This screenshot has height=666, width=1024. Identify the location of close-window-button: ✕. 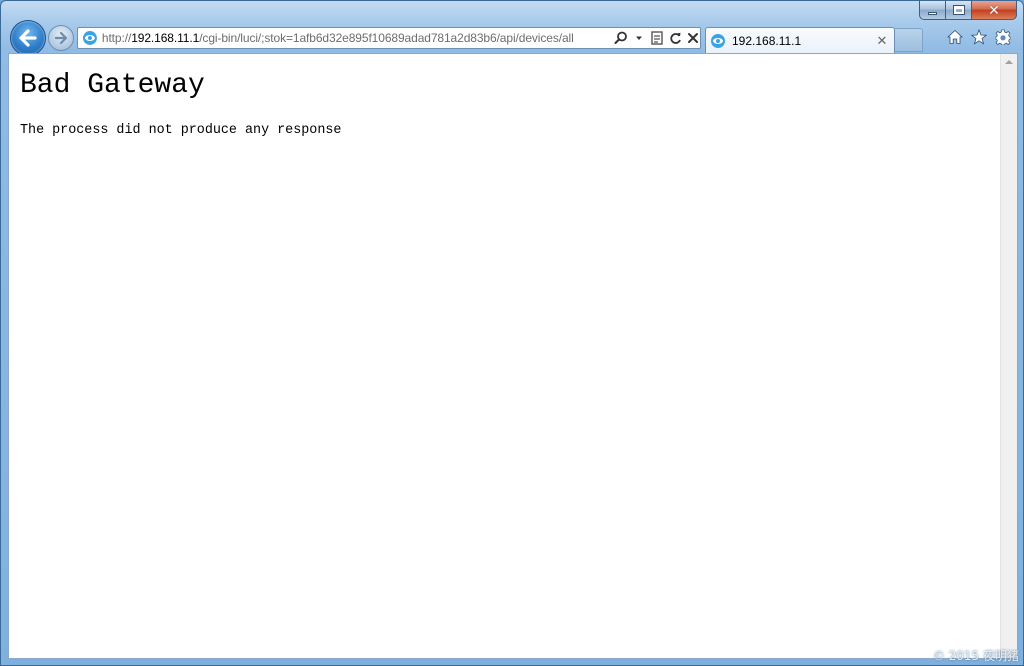
(994, 10).